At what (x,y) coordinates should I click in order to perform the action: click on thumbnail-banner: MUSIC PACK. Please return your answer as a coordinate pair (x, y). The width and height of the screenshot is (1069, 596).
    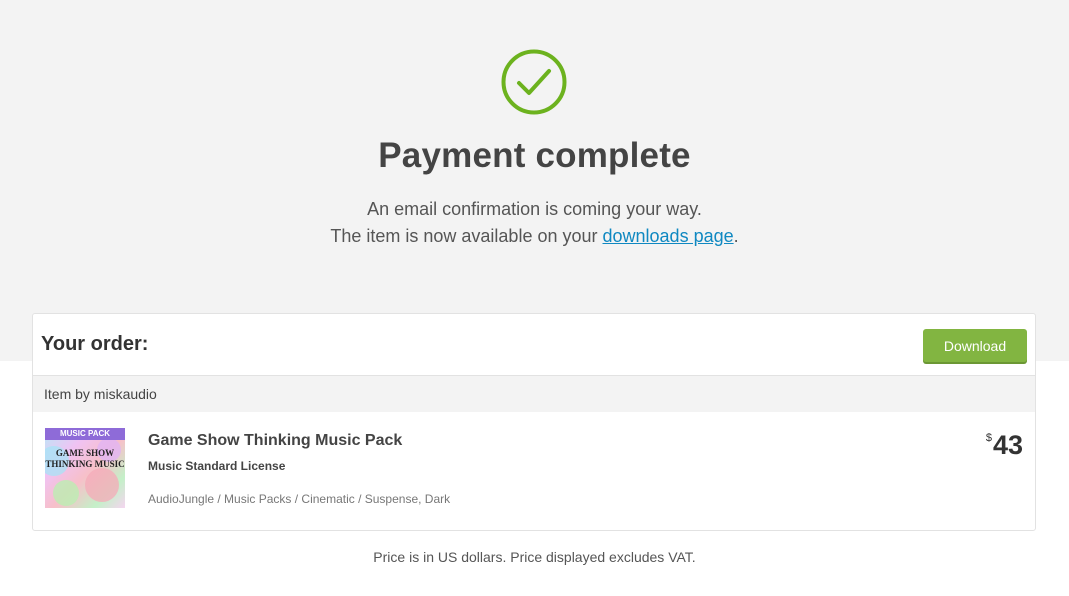
    Looking at the image, I should click on (85, 434).